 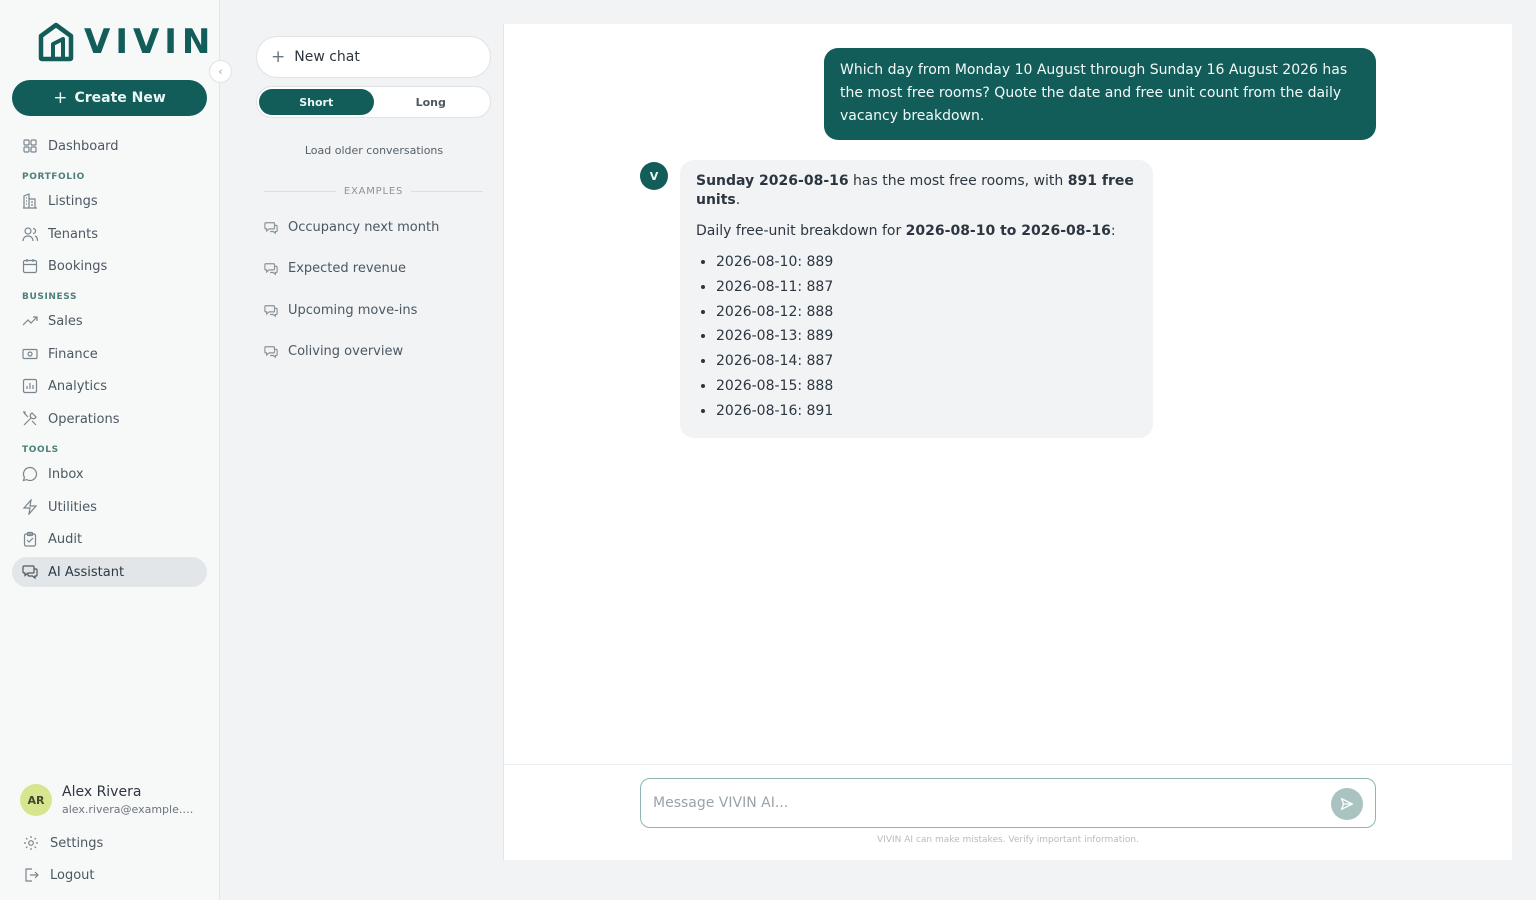 What do you see at coordinates (86, 572) in the screenshot?
I see `sidebar-item-label: AI Assistant` at bounding box center [86, 572].